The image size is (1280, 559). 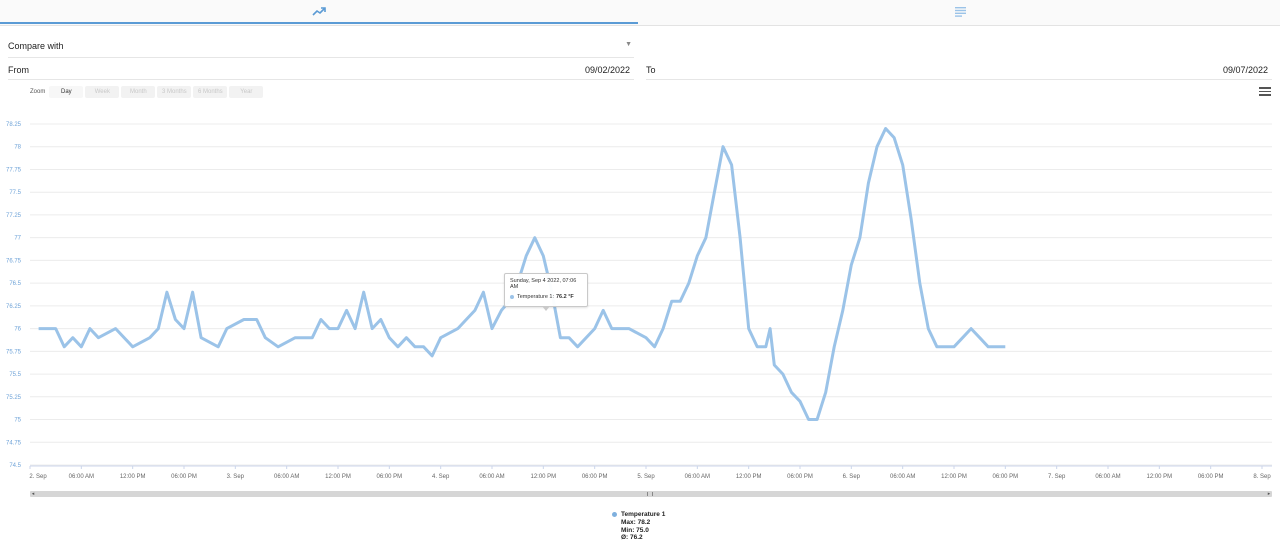 I want to click on tab-chart, so click(x=319, y=12).